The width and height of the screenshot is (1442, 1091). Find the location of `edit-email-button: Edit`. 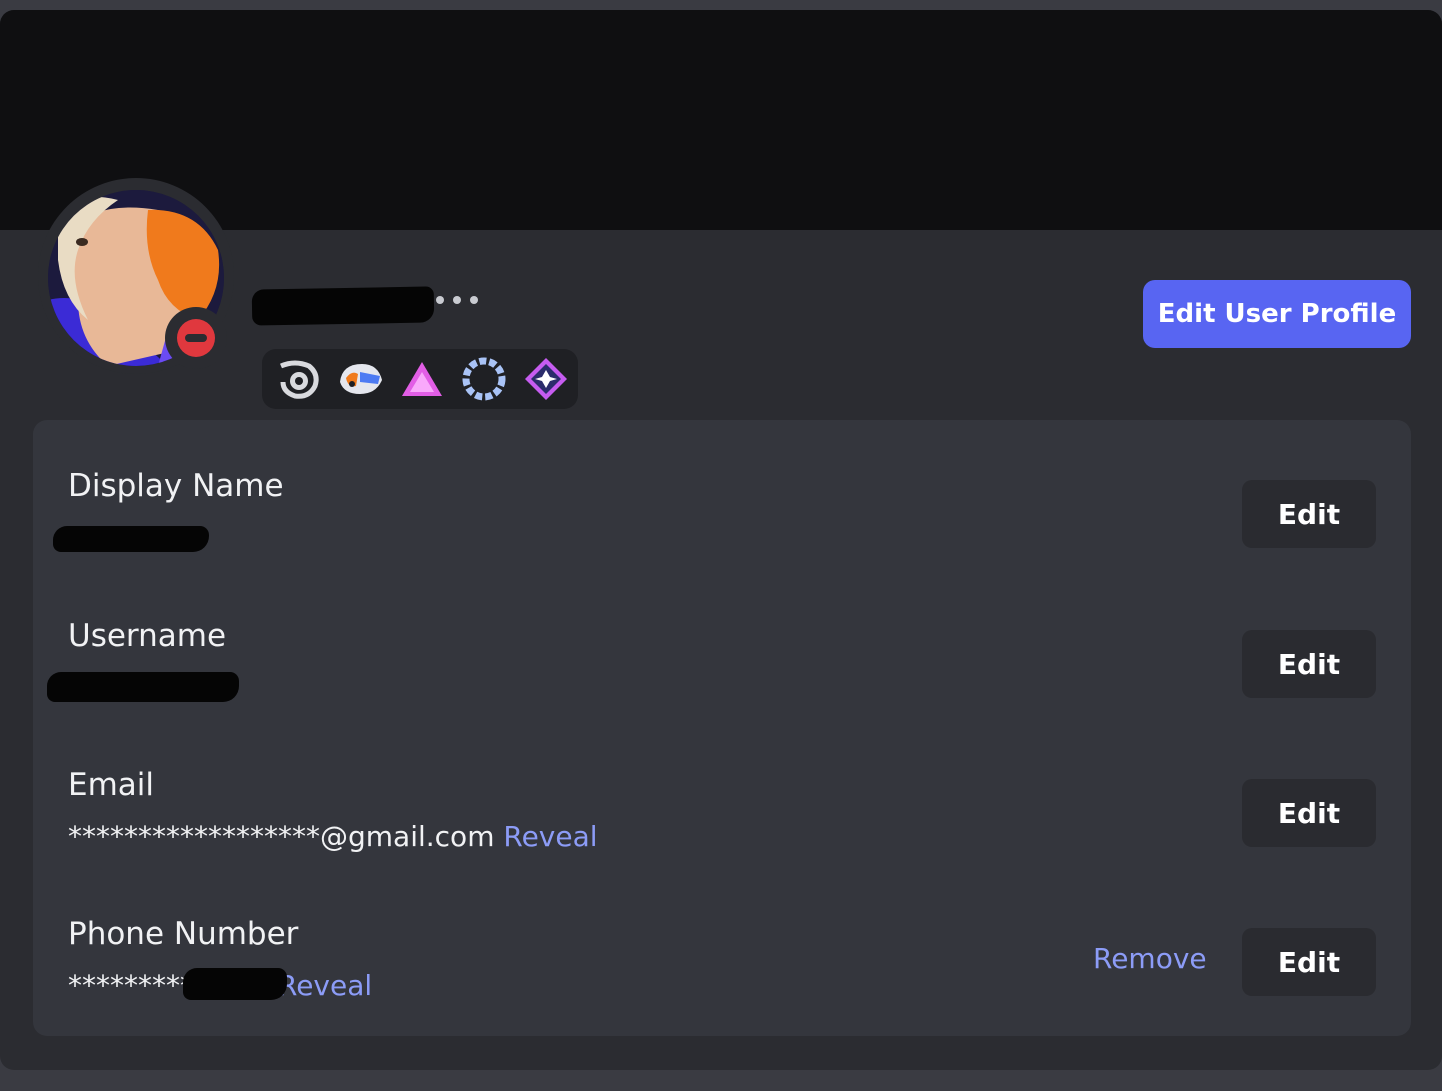

edit-email-button: Edit is located at coordinates (1309, 813).